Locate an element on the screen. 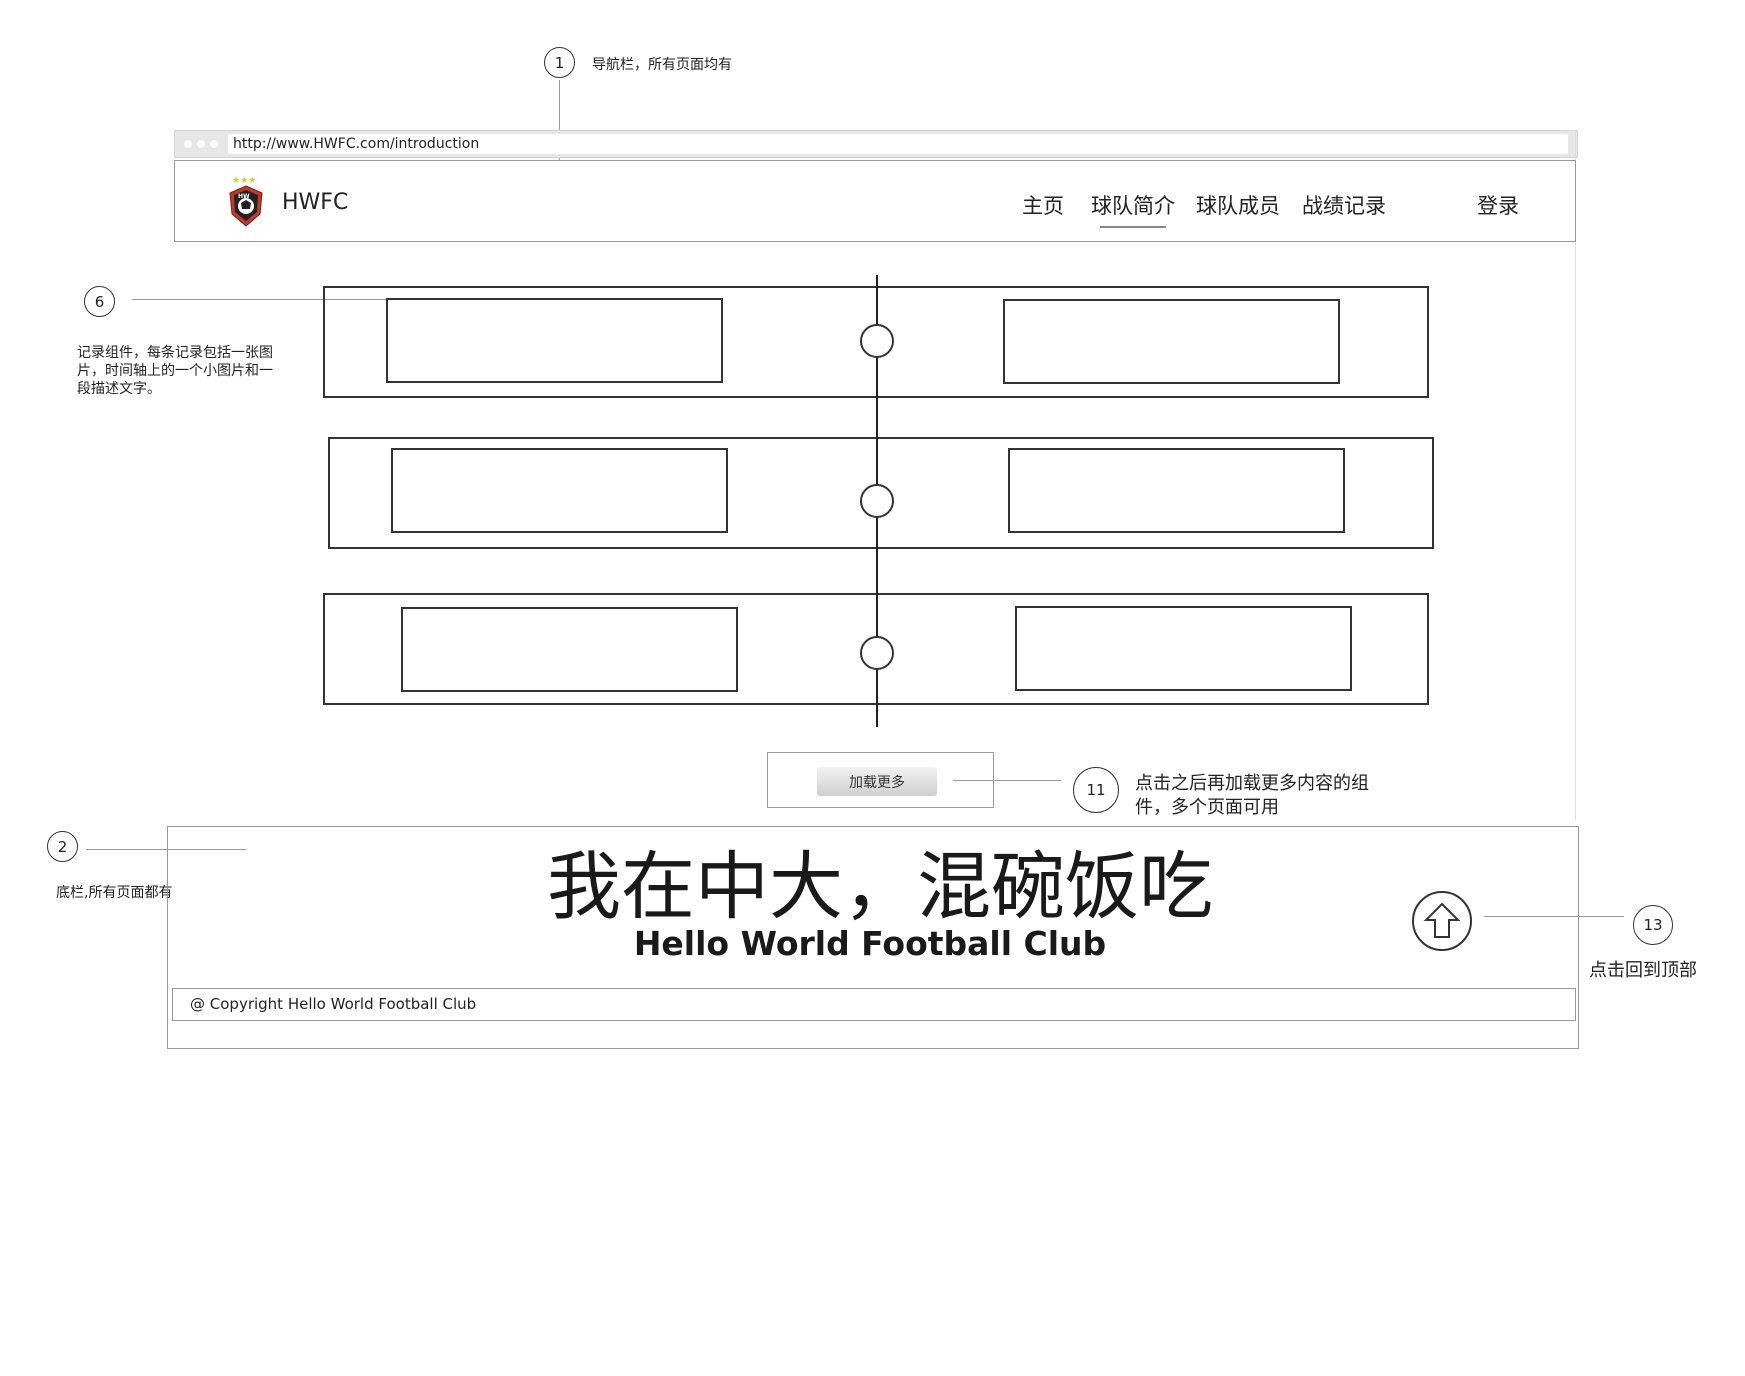 Image resolution: width=1745 pixels, height=1376 pixels. load-more-button: 加载更多 is located at coordinates (877, 781).